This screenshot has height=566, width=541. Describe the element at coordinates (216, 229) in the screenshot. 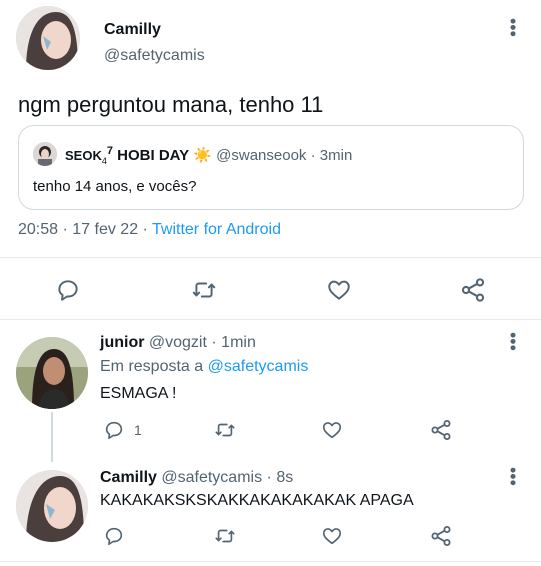

I see `source-link: Twitter for Android` at that location.